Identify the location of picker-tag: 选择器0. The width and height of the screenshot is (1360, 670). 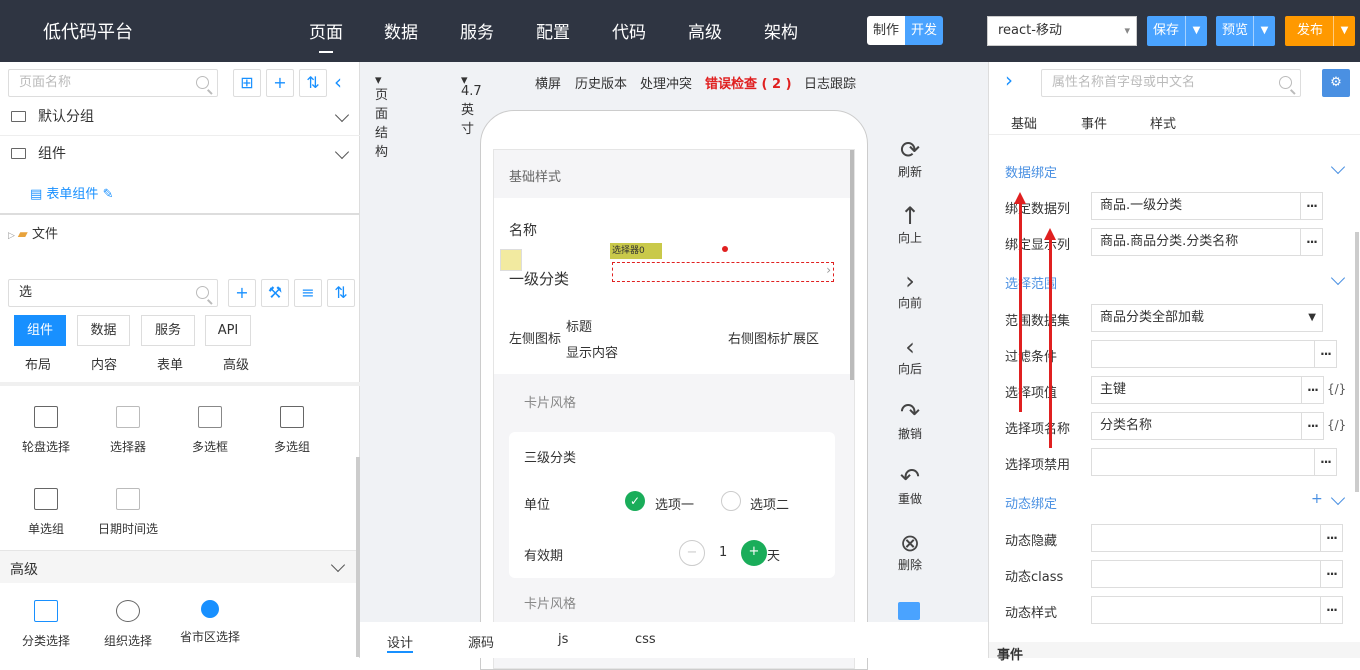
(636, 251).